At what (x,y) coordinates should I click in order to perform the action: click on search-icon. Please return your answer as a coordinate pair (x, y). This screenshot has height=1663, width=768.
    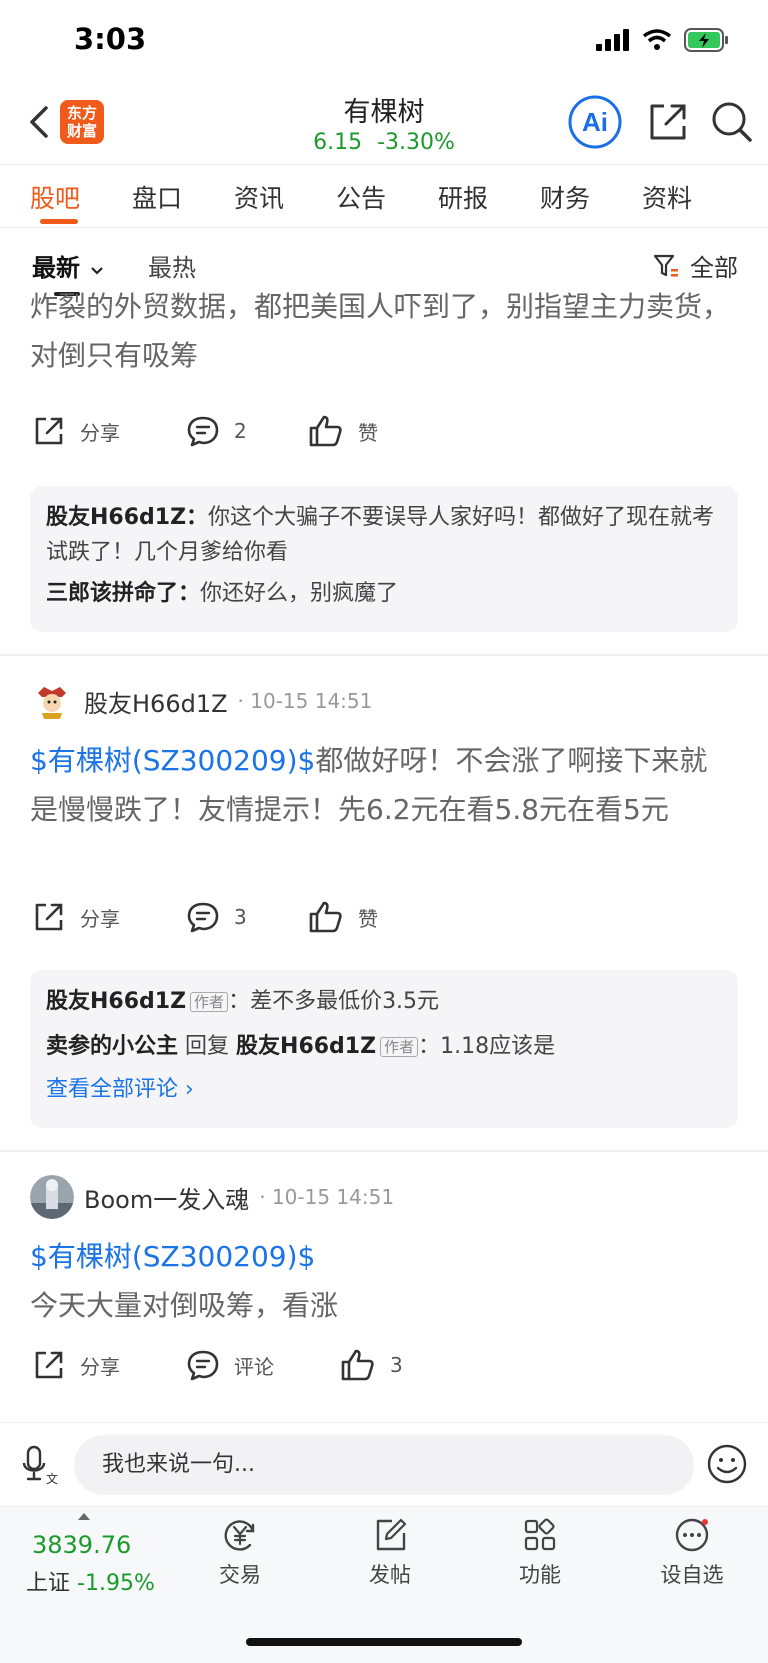
    Looking at the image, I should click on (732, 122).